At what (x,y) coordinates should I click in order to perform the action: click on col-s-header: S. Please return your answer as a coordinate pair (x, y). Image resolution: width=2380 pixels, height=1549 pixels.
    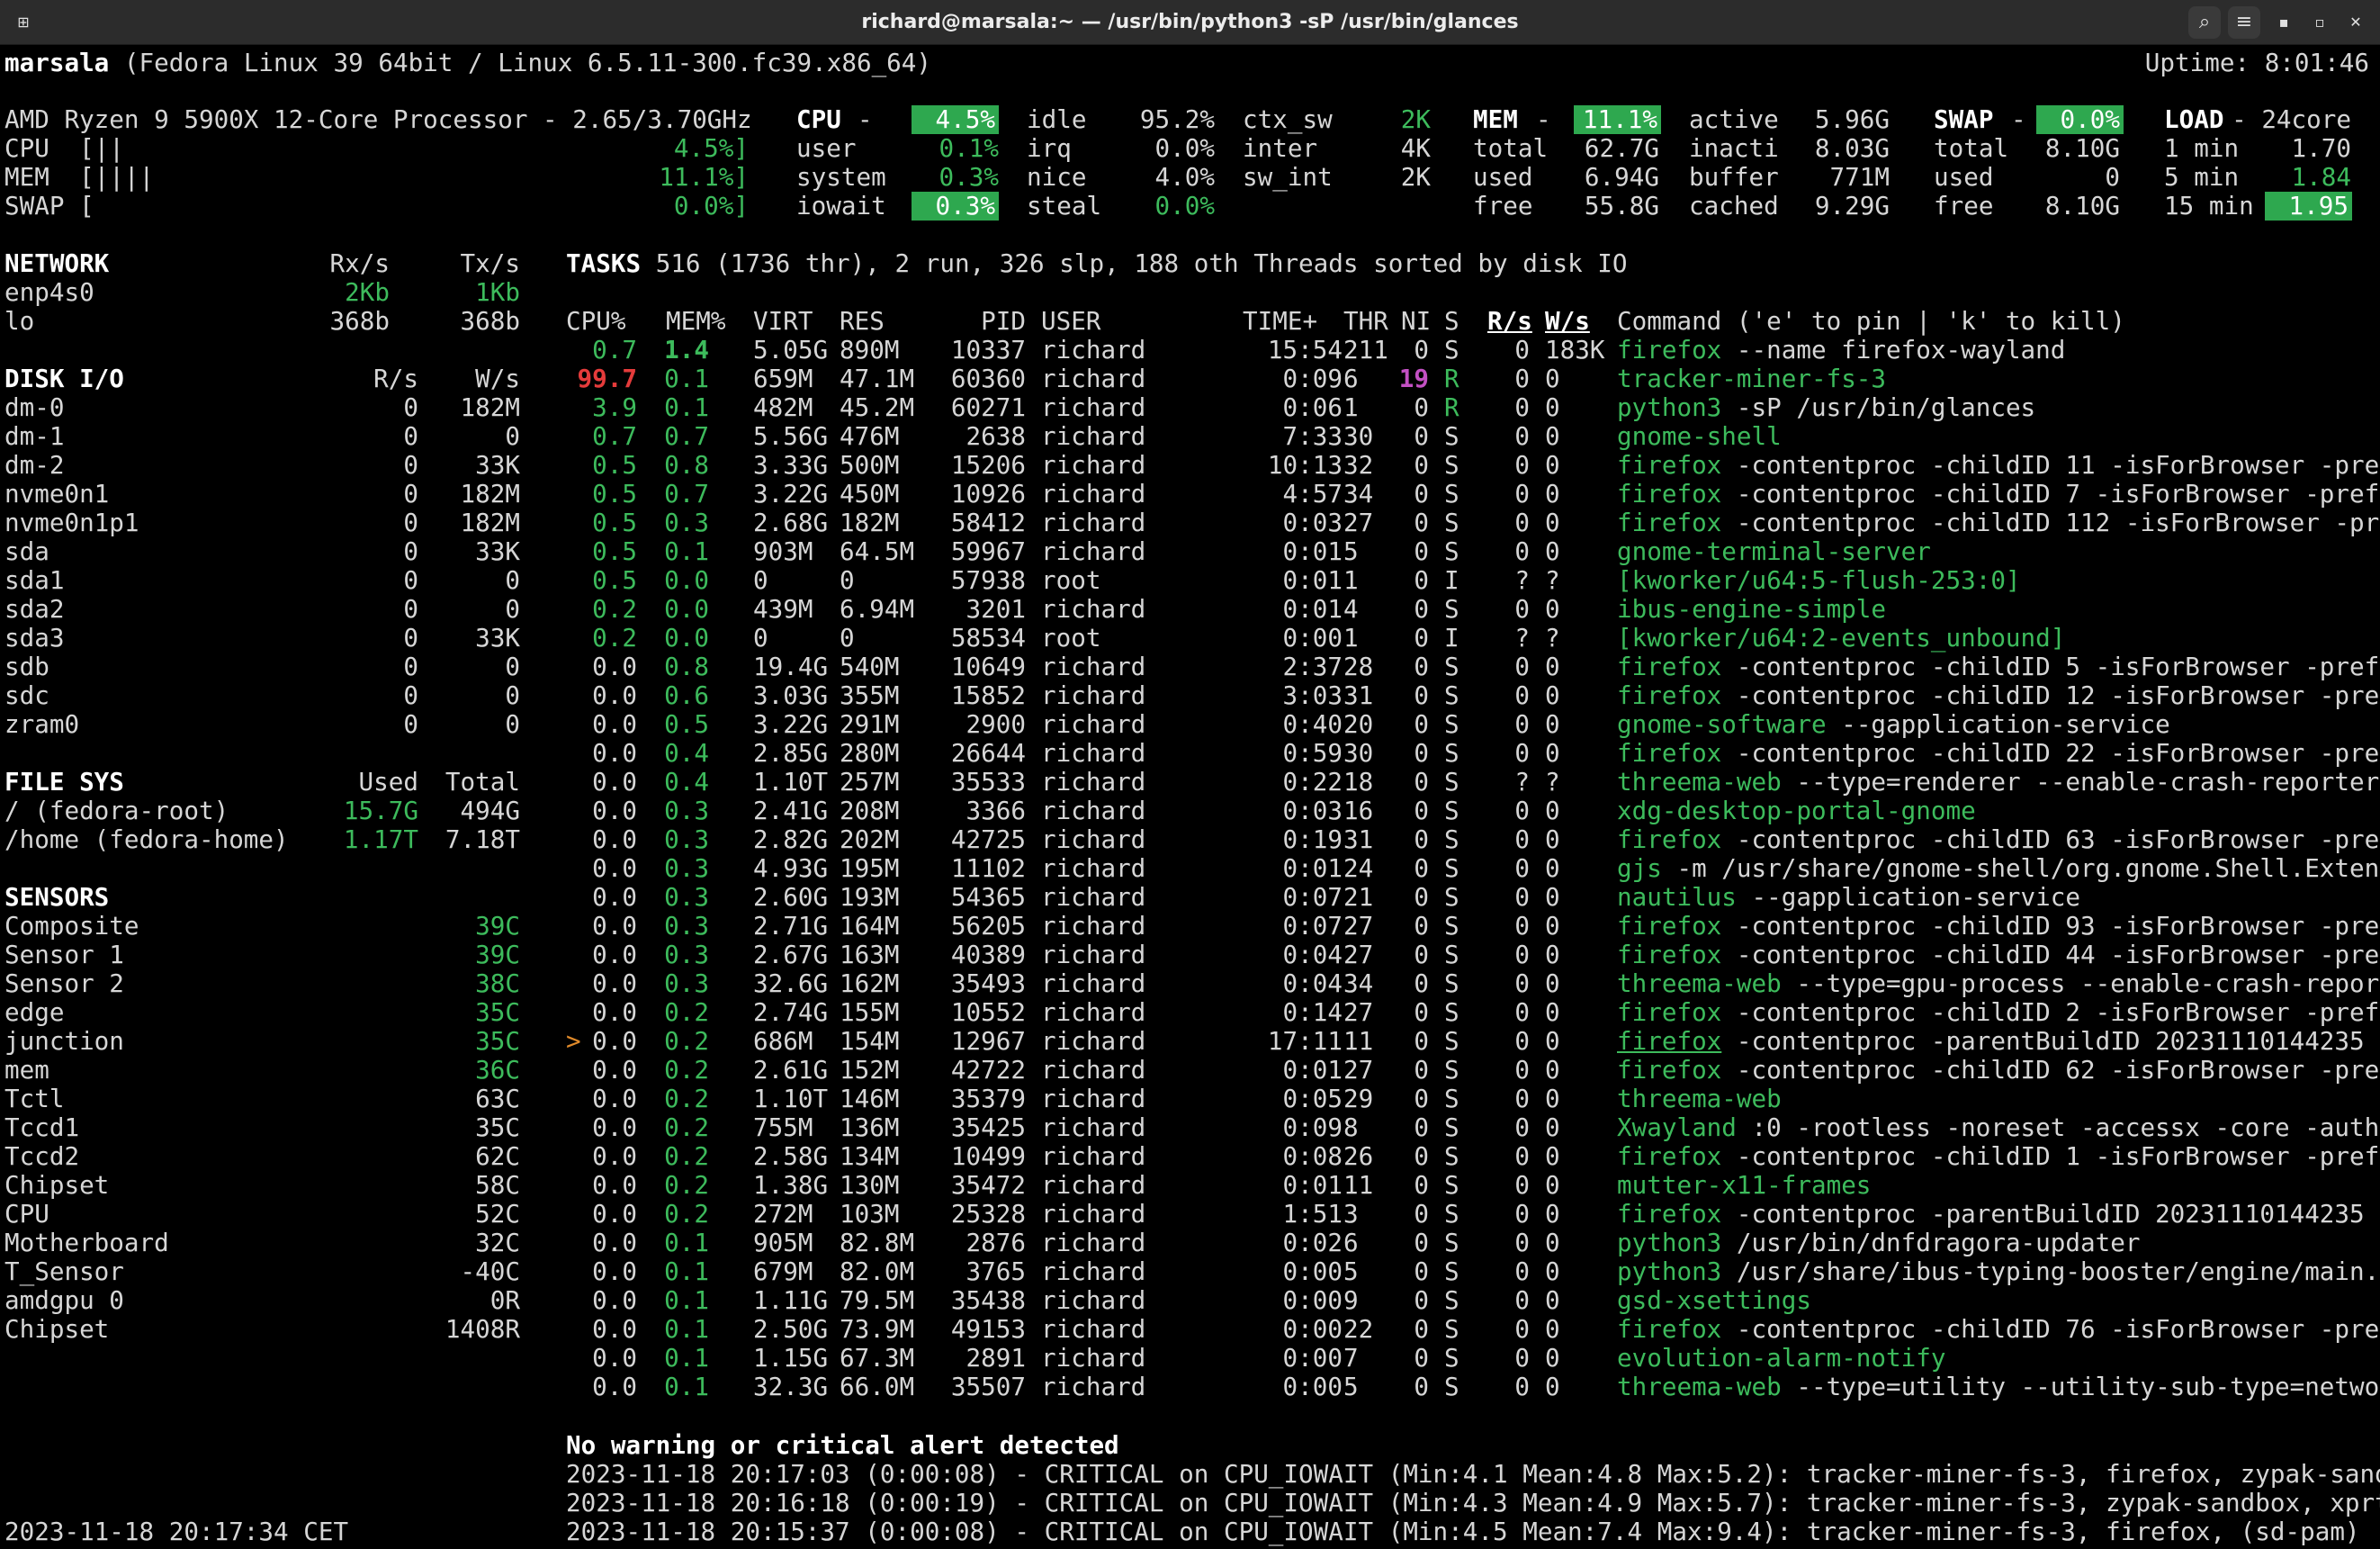
    Looking at the image, I should click on (1451, 321).